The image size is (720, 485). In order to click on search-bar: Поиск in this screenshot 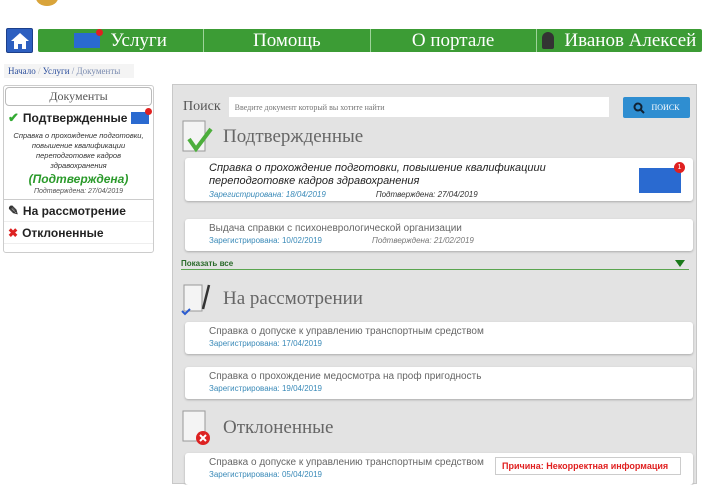, I will do `click(396, 107)`.